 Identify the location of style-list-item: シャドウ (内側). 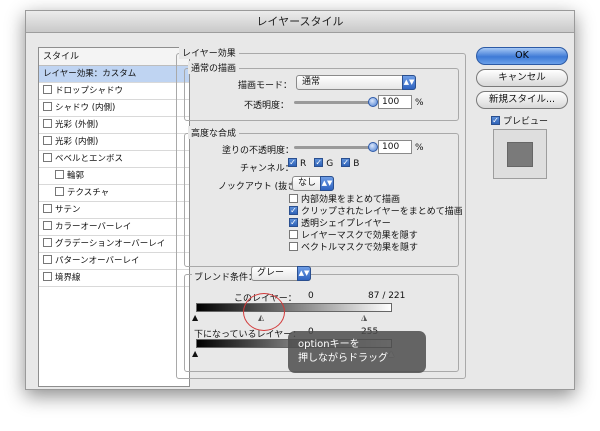
(114, 108).